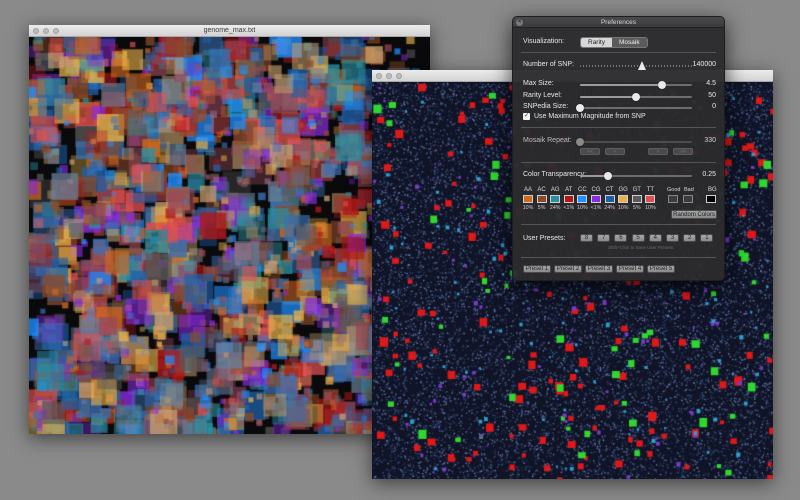 This screenshot has width=800, height=500. I want to click on window-title: genome_max.txt, so click(229, 30).